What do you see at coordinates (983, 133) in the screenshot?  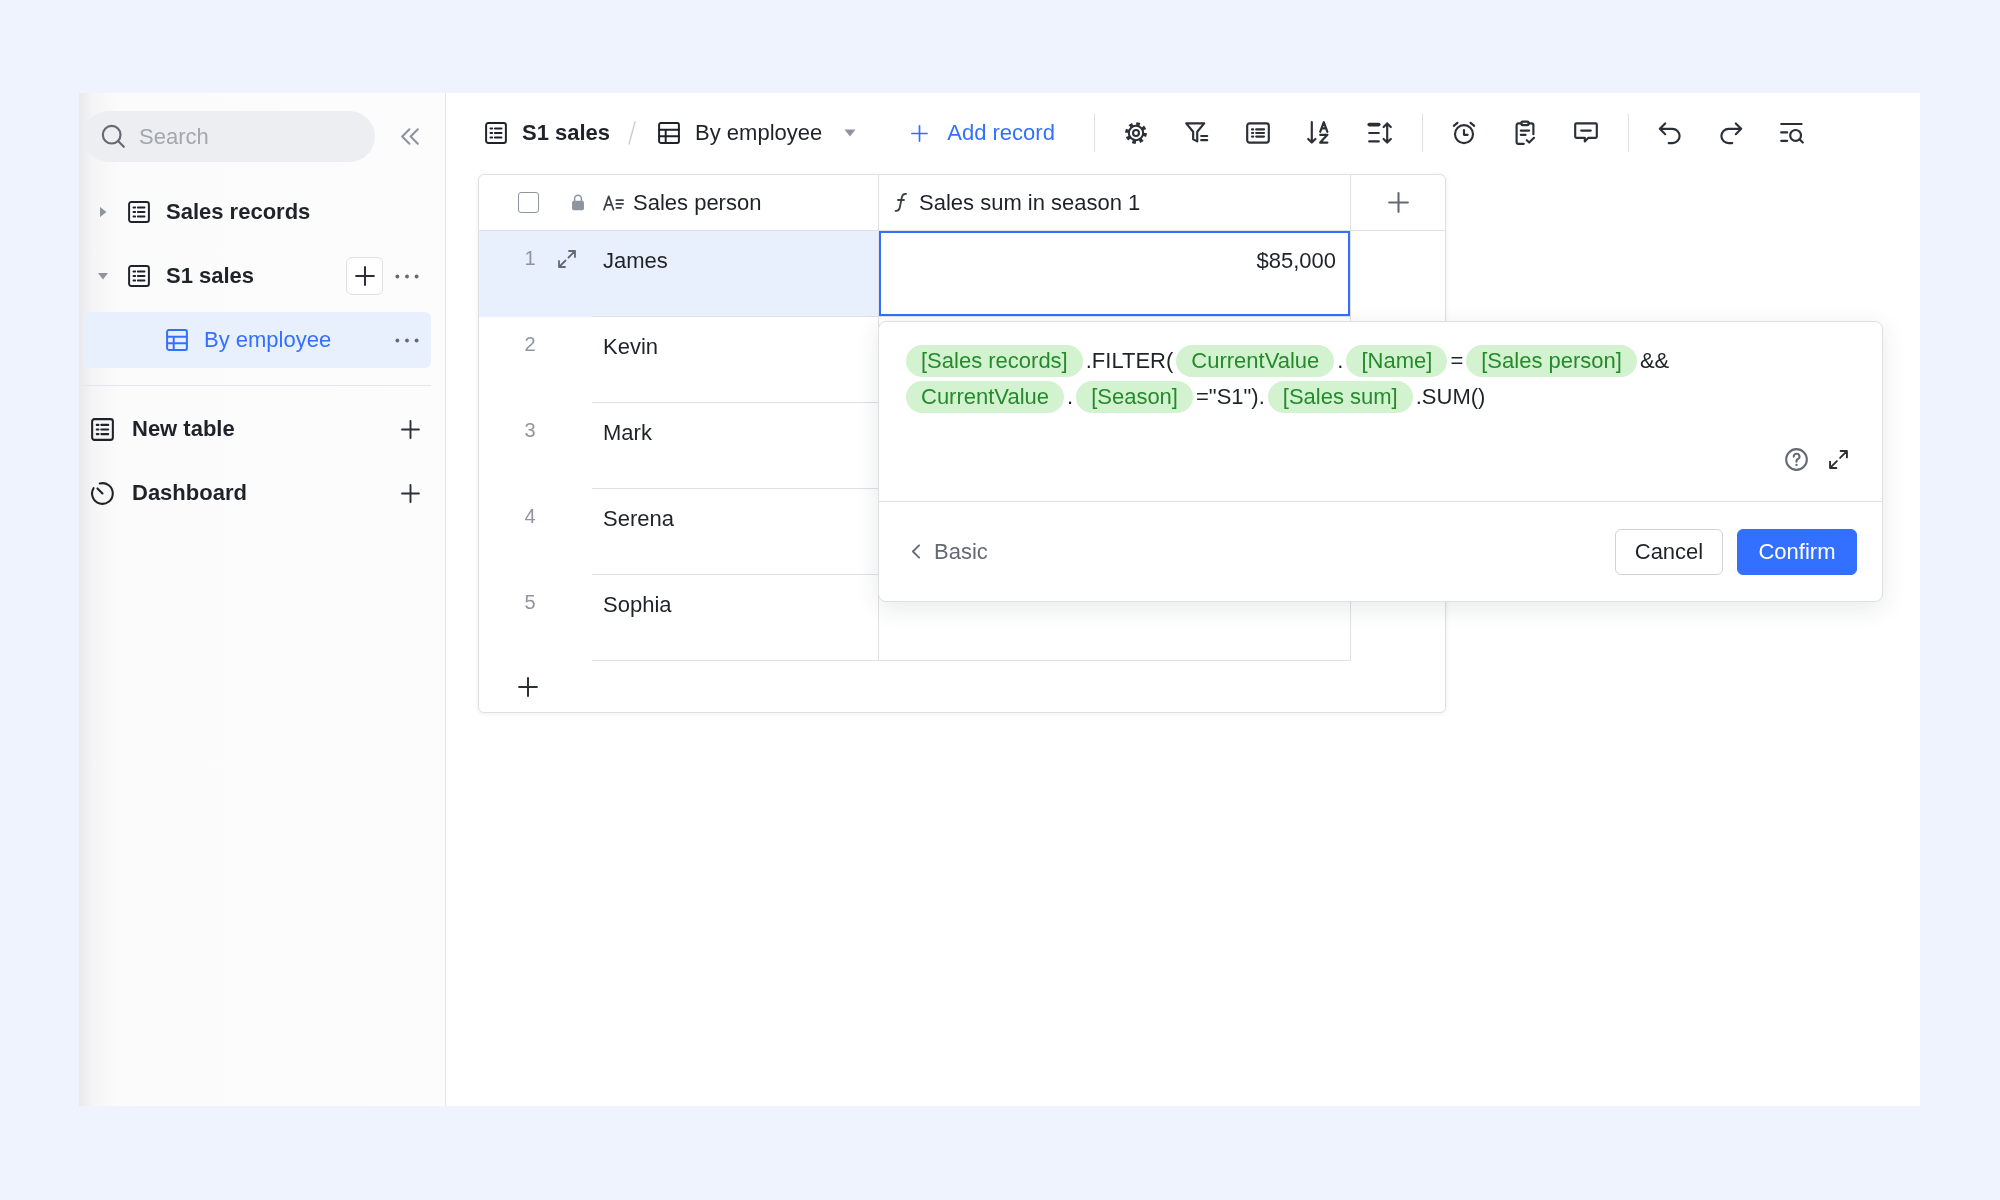 I see `add-record-button: Add record` at bounding box center [983, 133].